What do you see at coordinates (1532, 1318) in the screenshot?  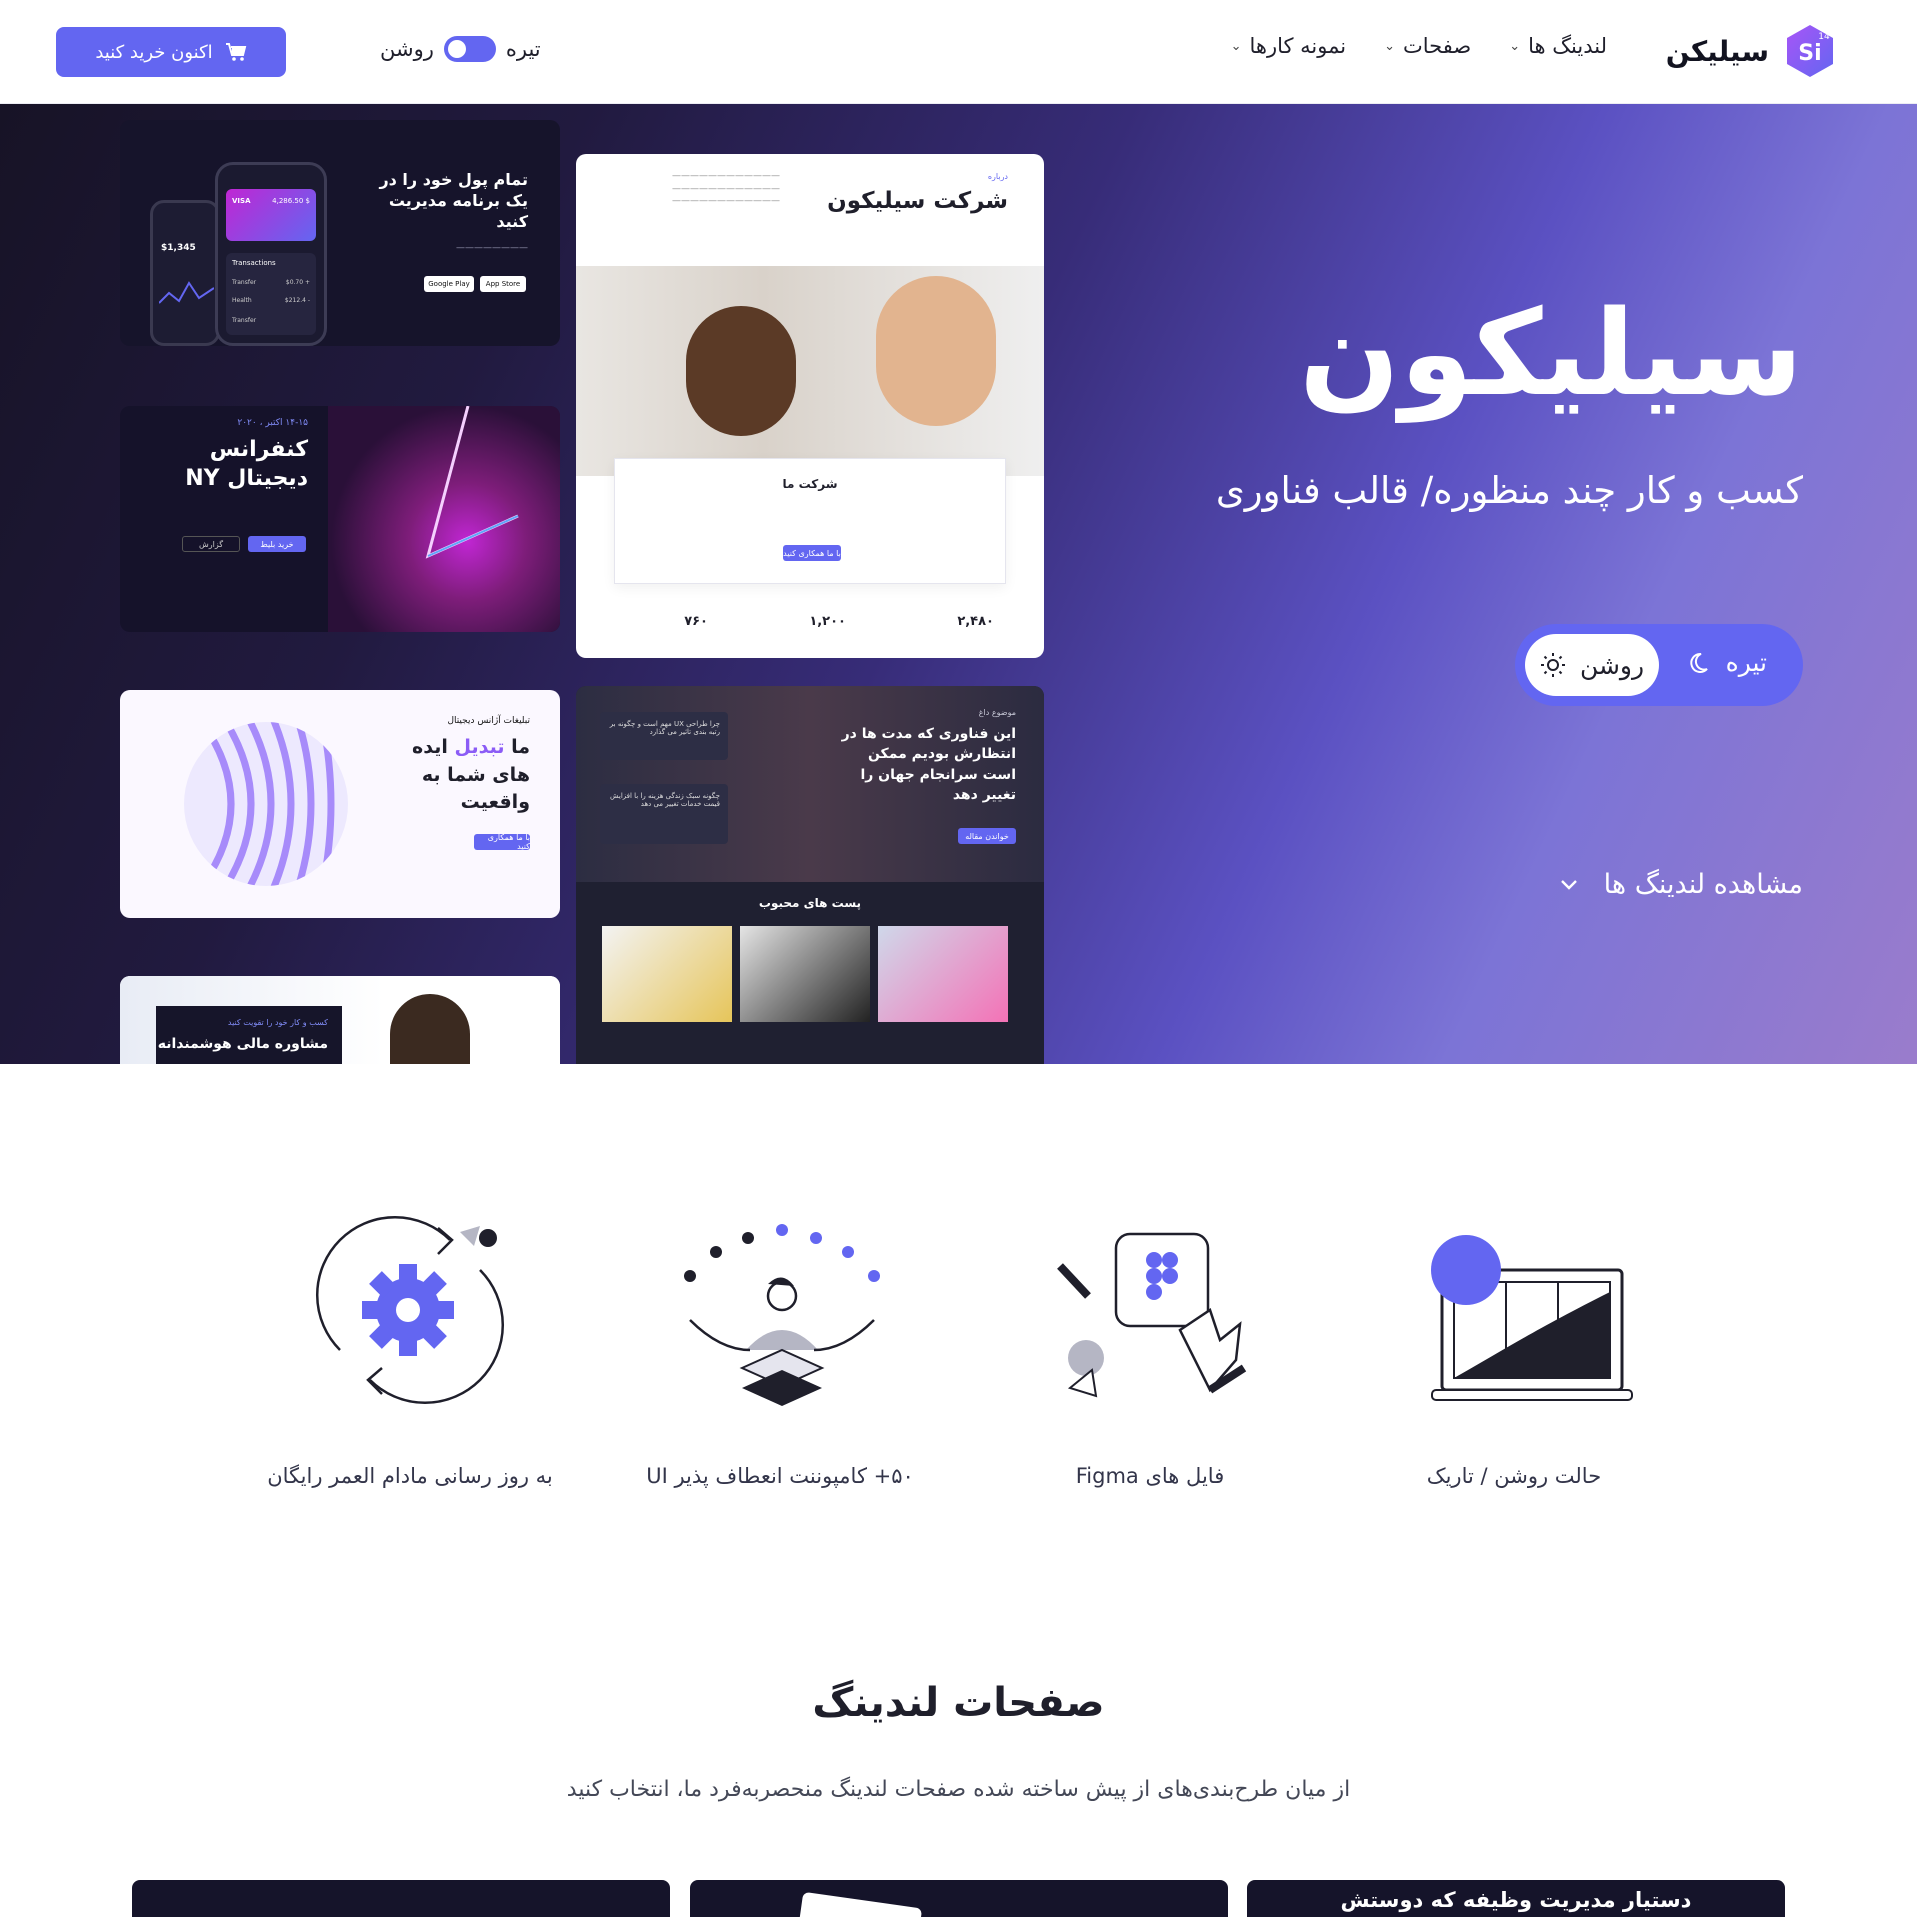 I see `laptop-chart-icon` at bounding box center [1532, 1318].